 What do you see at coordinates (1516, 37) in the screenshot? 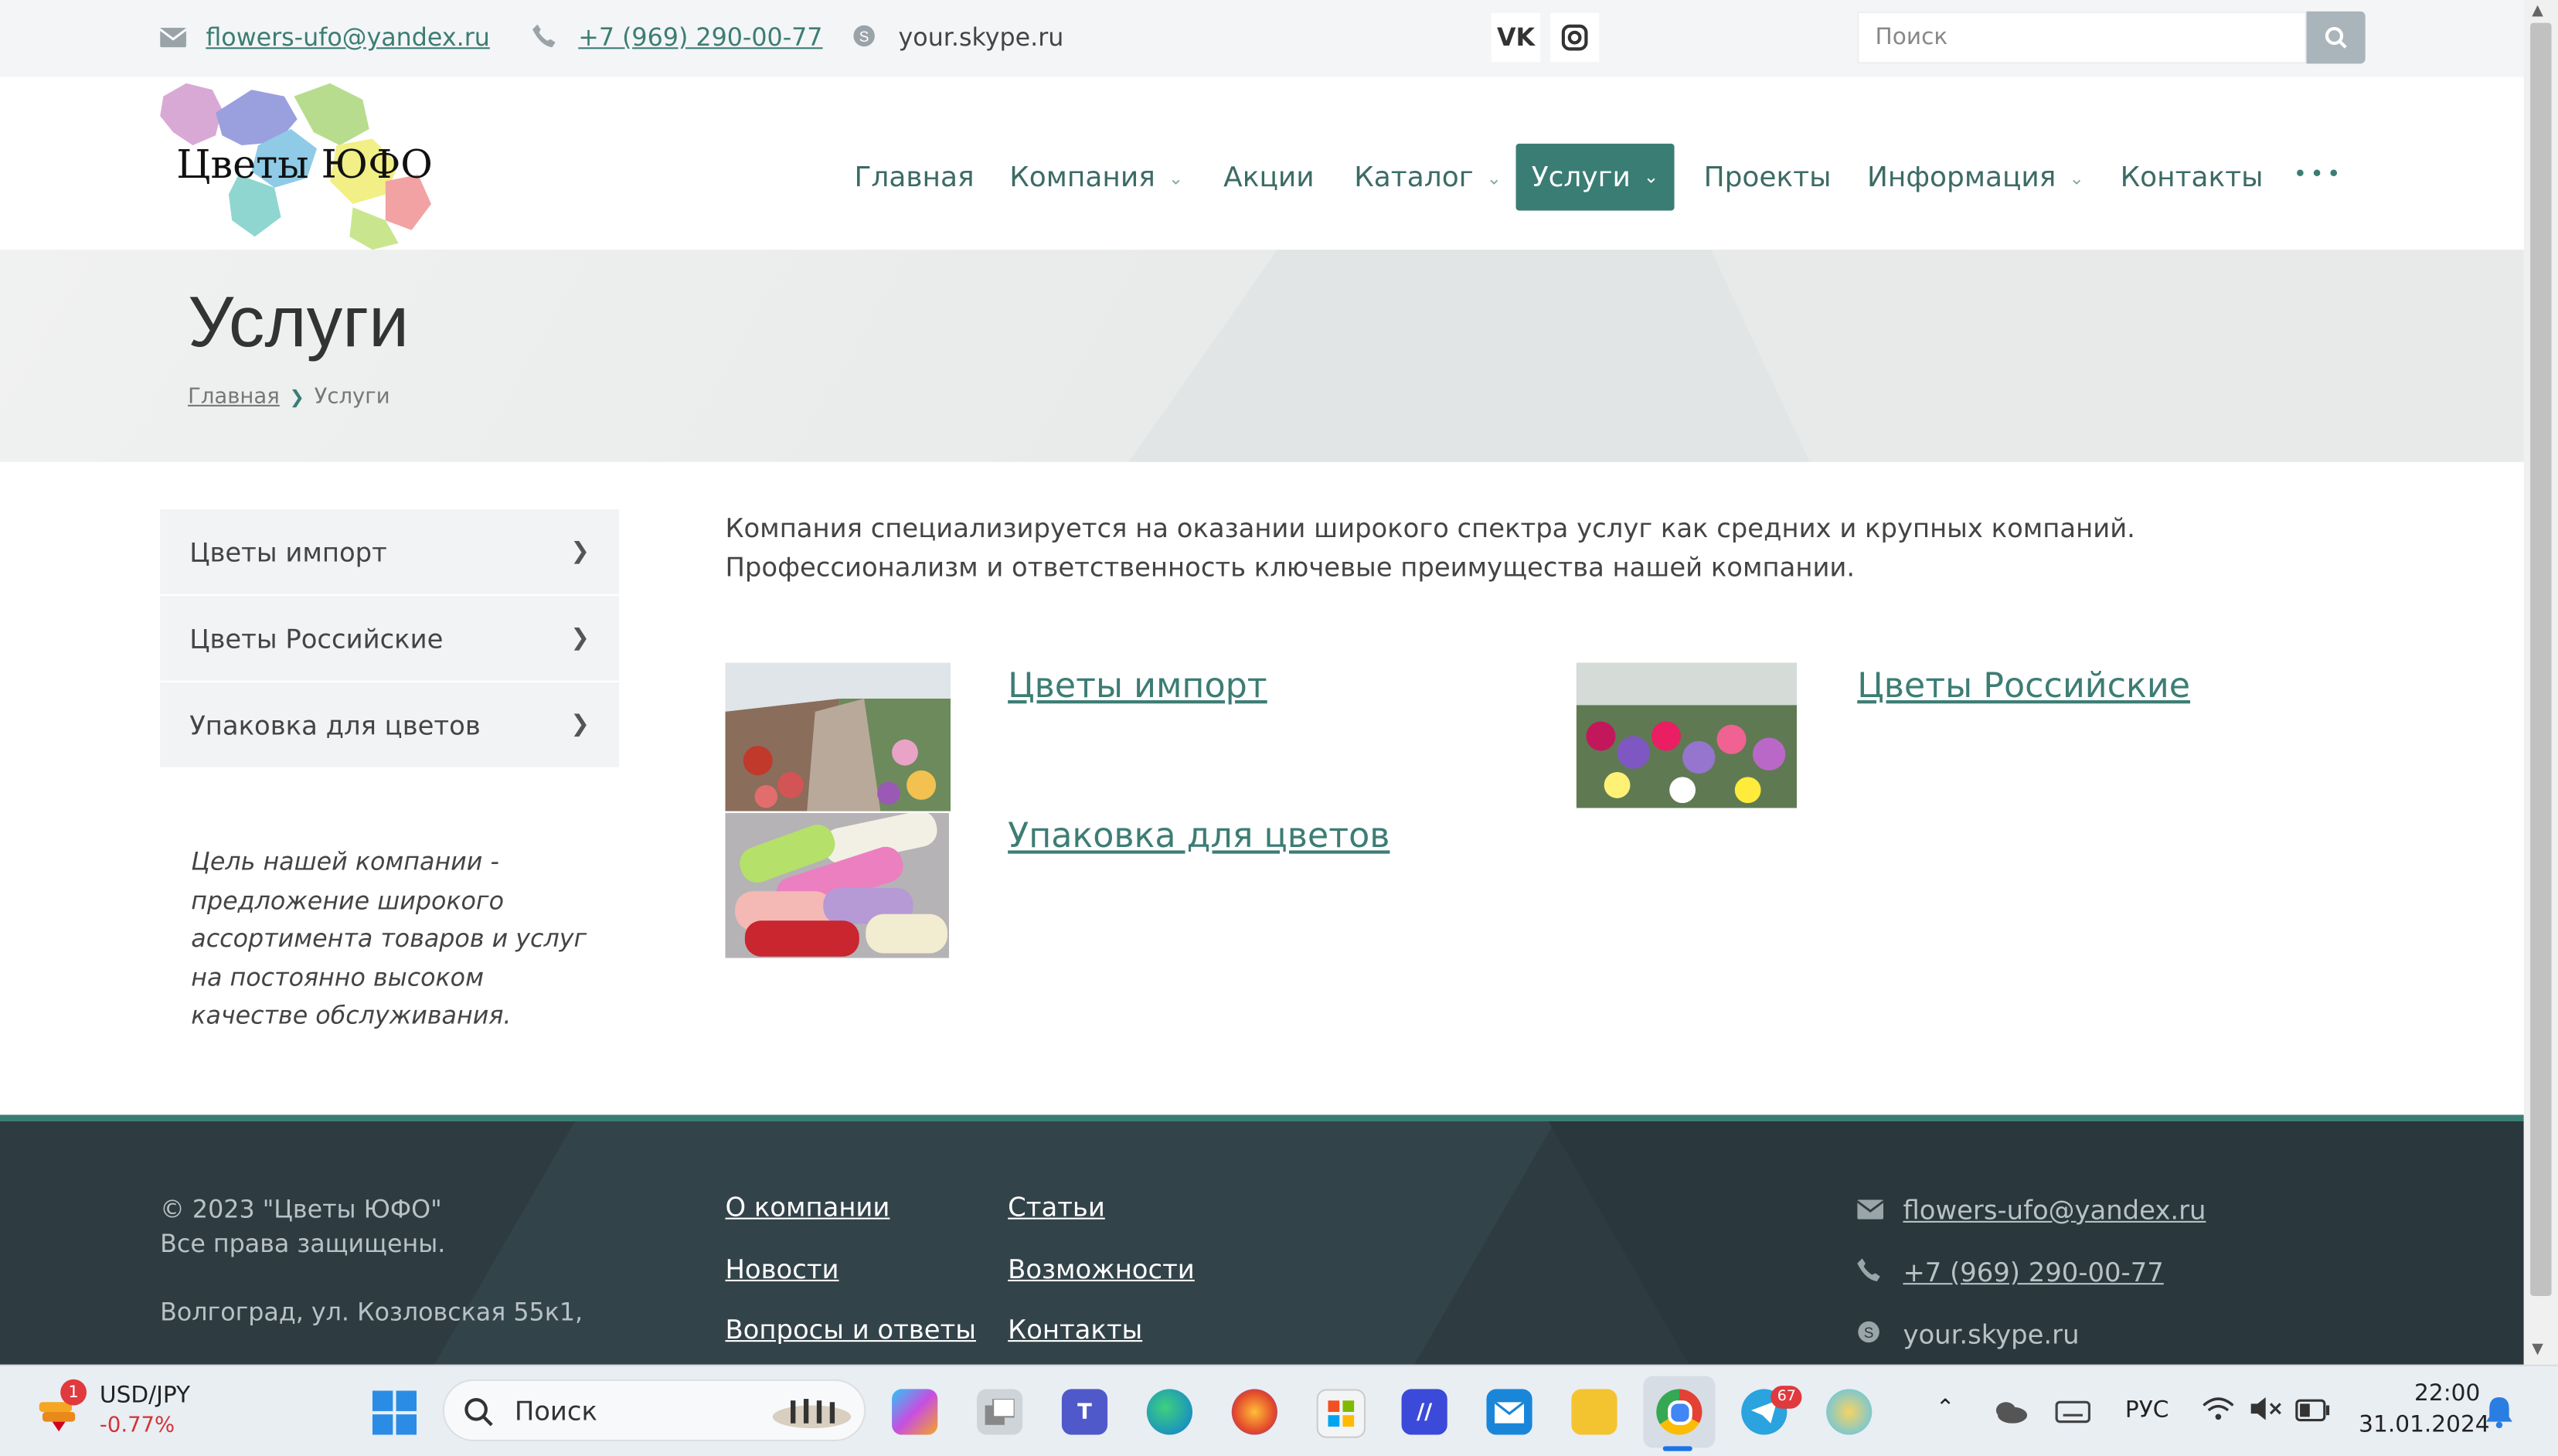
I see `vk-icon: VK` at bounding box center [1516, 37].